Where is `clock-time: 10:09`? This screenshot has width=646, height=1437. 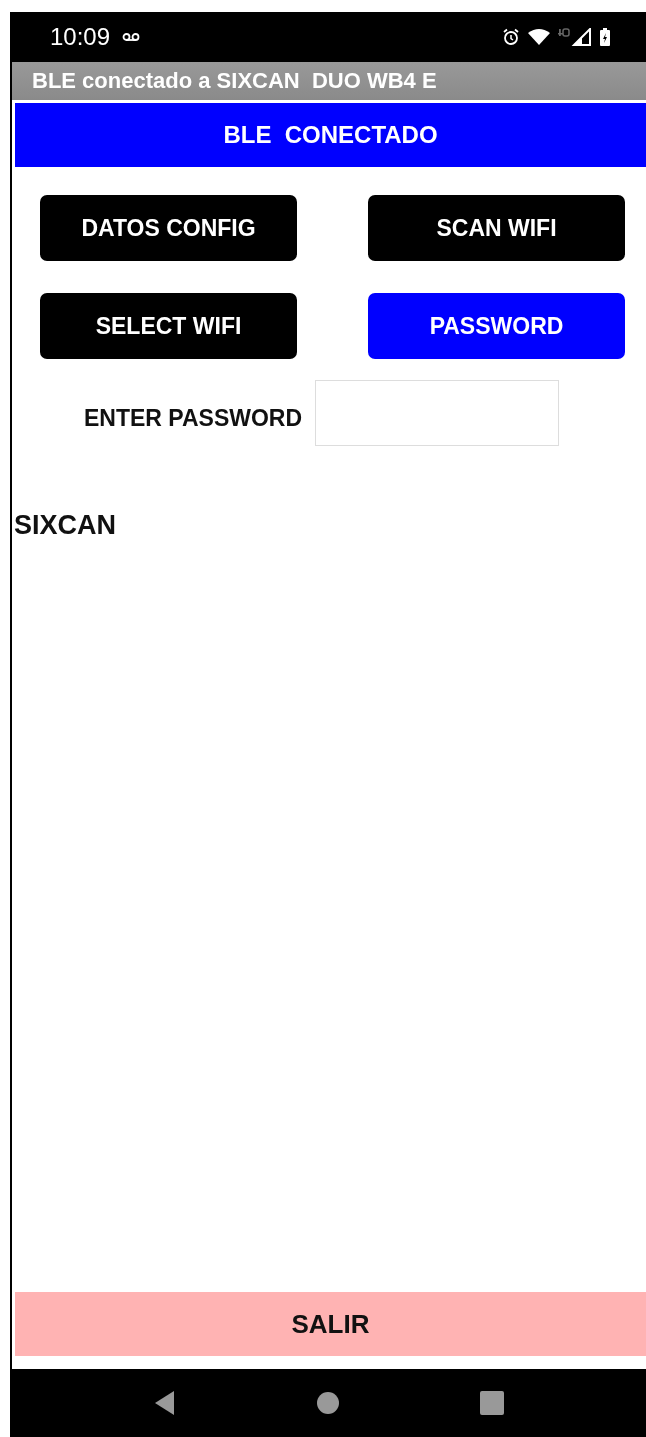
clock-time: 10:09 is located at coordinates (80, 37).